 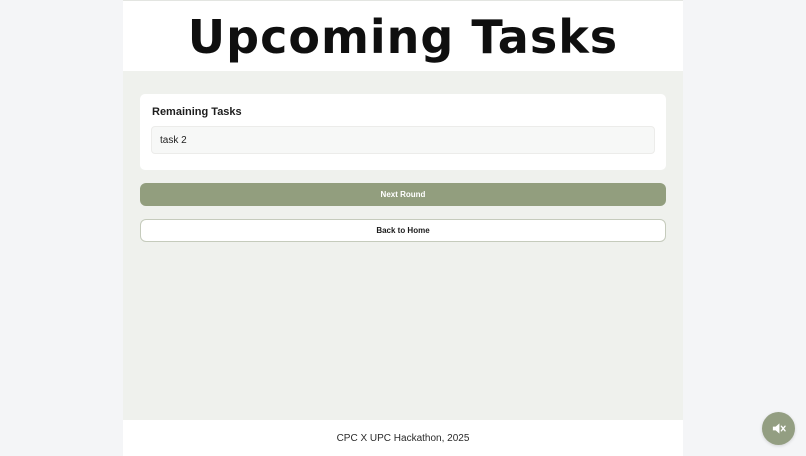 I want to click on footer: CPC X UPC Hackathon, 2025, so click(x=403, y=438).